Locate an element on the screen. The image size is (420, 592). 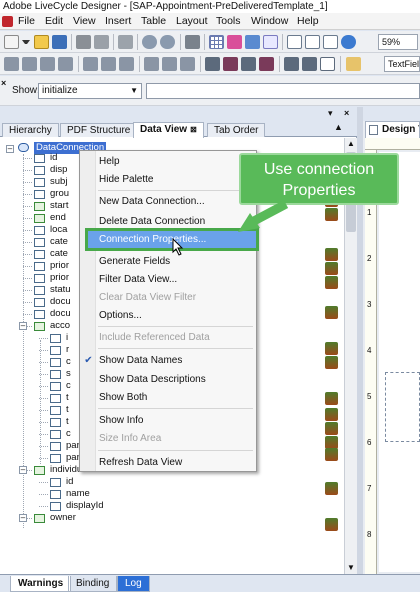
center-page-icon is located at coordinates (187, 64).